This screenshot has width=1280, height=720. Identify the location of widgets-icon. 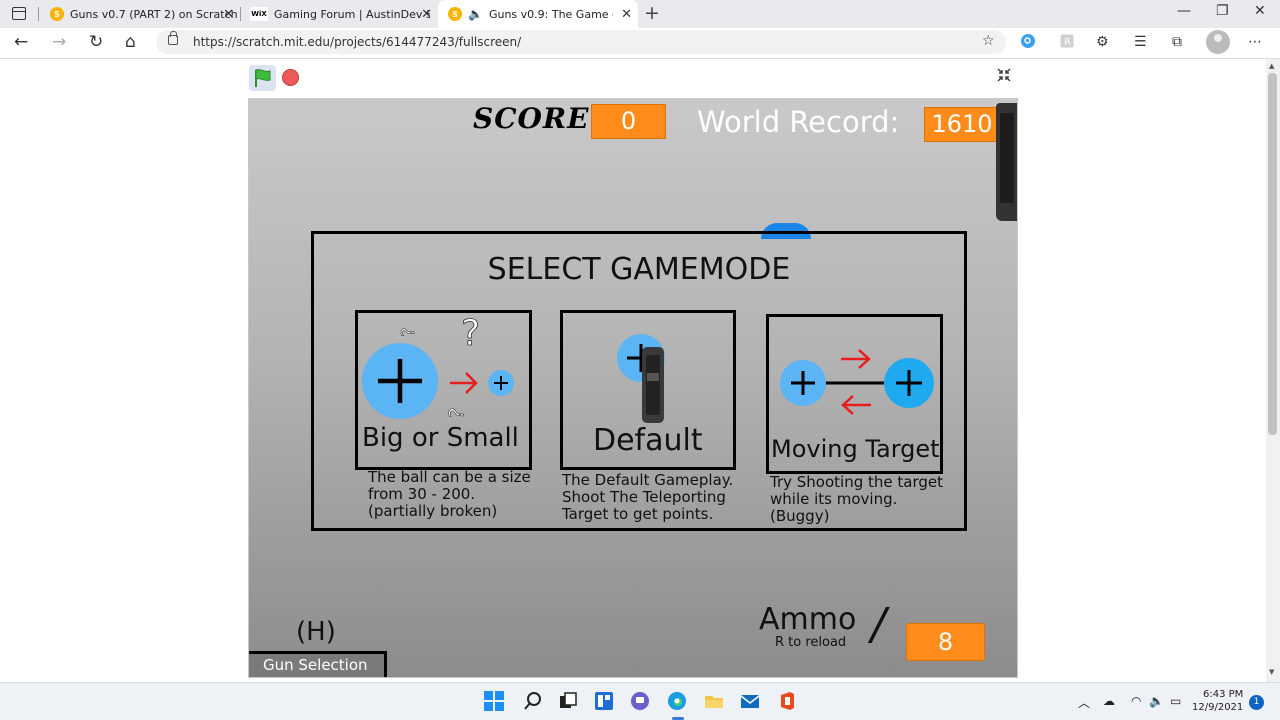
(604, 701).